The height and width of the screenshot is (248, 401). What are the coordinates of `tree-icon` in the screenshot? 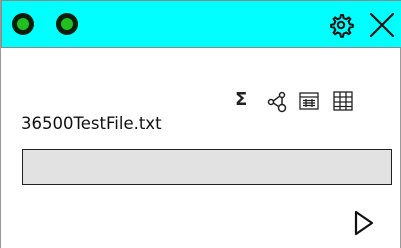 It's located at (278, 102).